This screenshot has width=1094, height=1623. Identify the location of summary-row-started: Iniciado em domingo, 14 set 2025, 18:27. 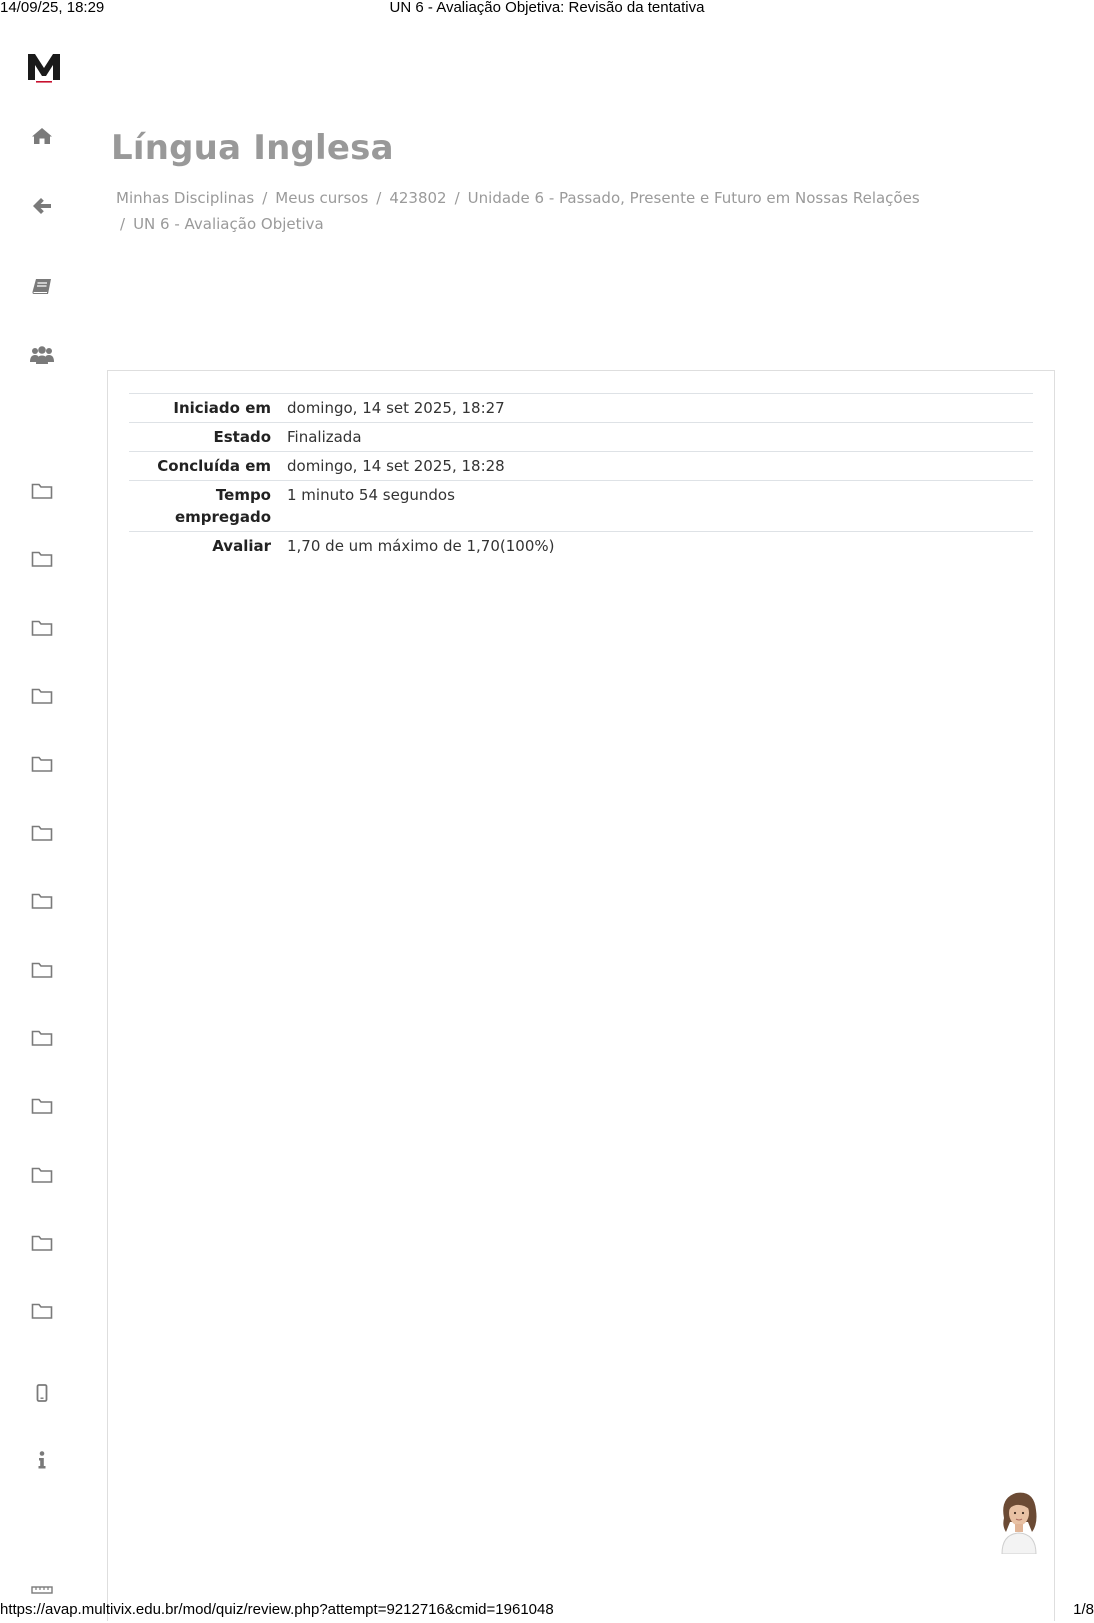
(581, 408).